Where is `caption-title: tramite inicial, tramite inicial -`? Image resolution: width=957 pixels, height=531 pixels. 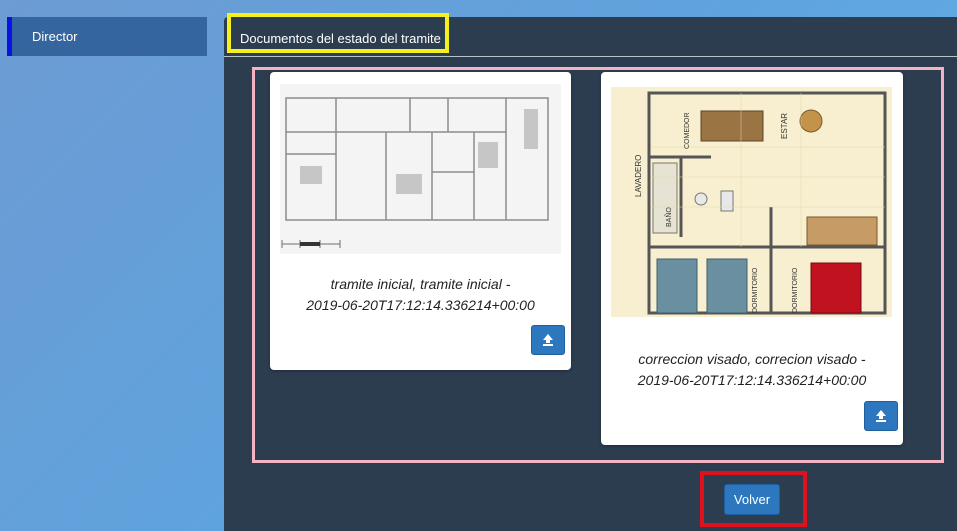 caption-title: tramite inicial, tramite inicial - is located at coordinates (420, 284).